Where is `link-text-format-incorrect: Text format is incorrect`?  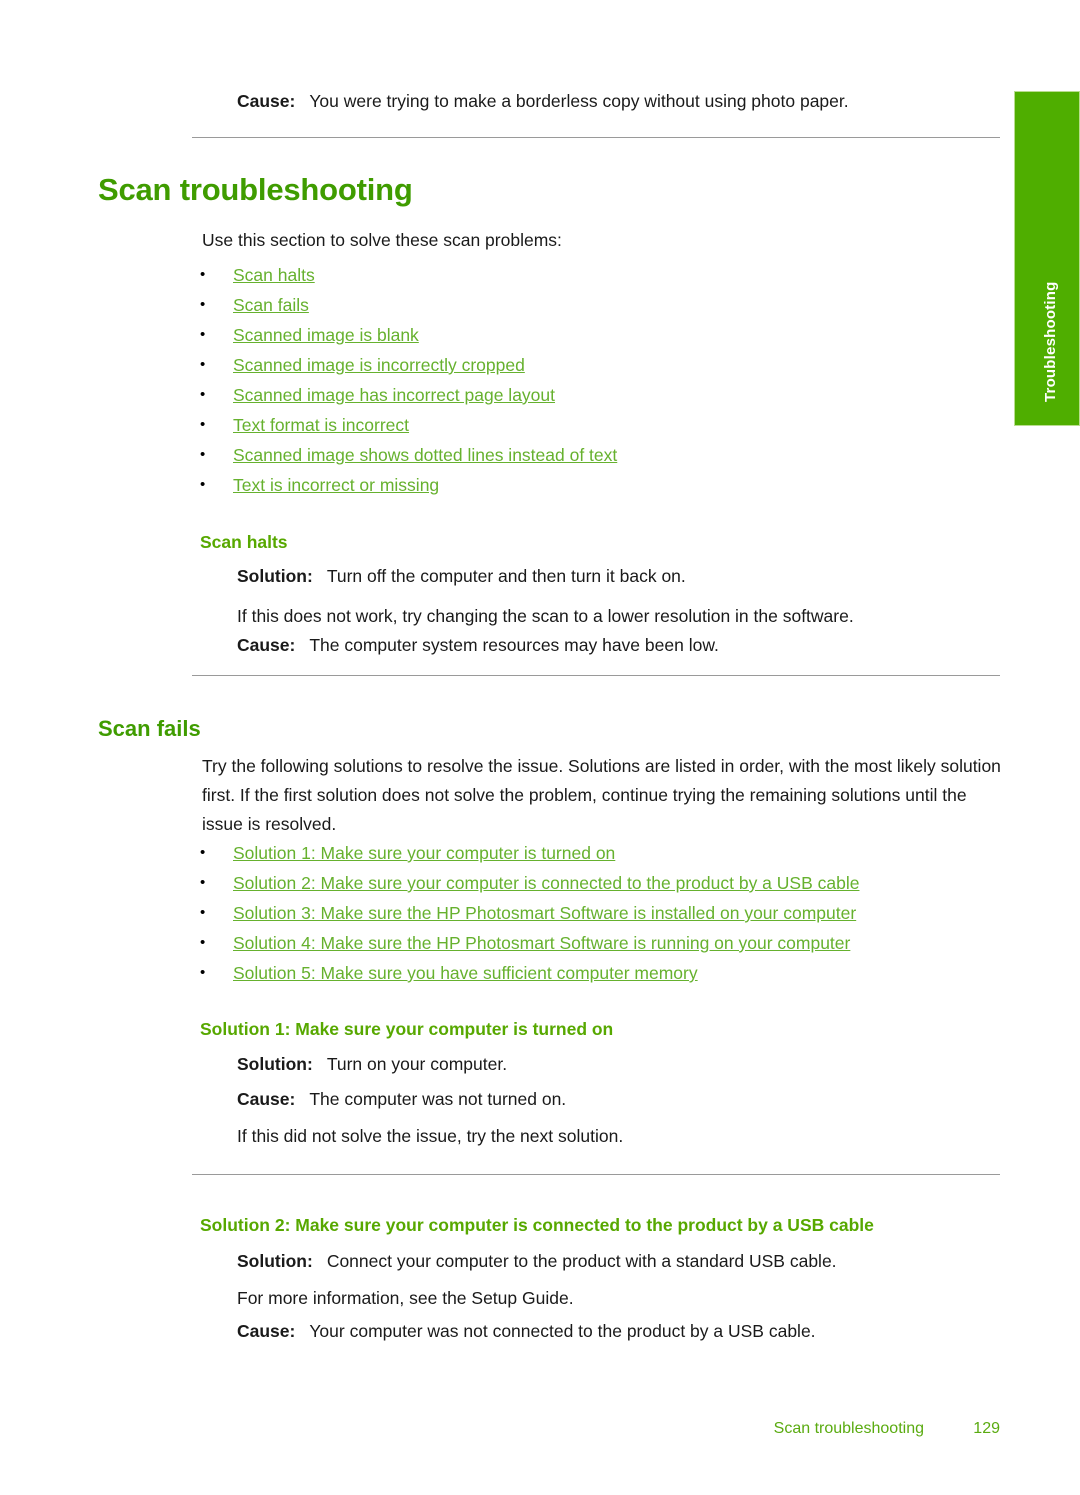
link-text-format-incorrect: Text format is incorrect is located at coordinates (321, 425).